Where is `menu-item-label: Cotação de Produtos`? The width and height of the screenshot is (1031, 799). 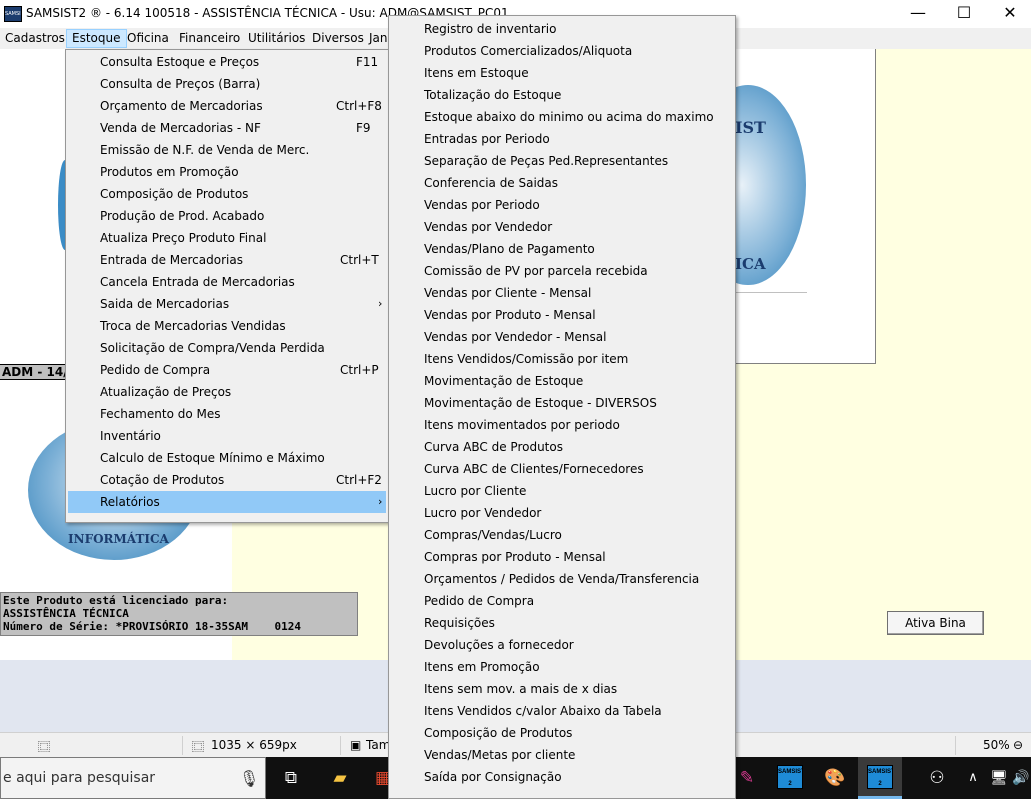 menu-item-label: Cotação de Produtos is located at coordinates (162, 480).